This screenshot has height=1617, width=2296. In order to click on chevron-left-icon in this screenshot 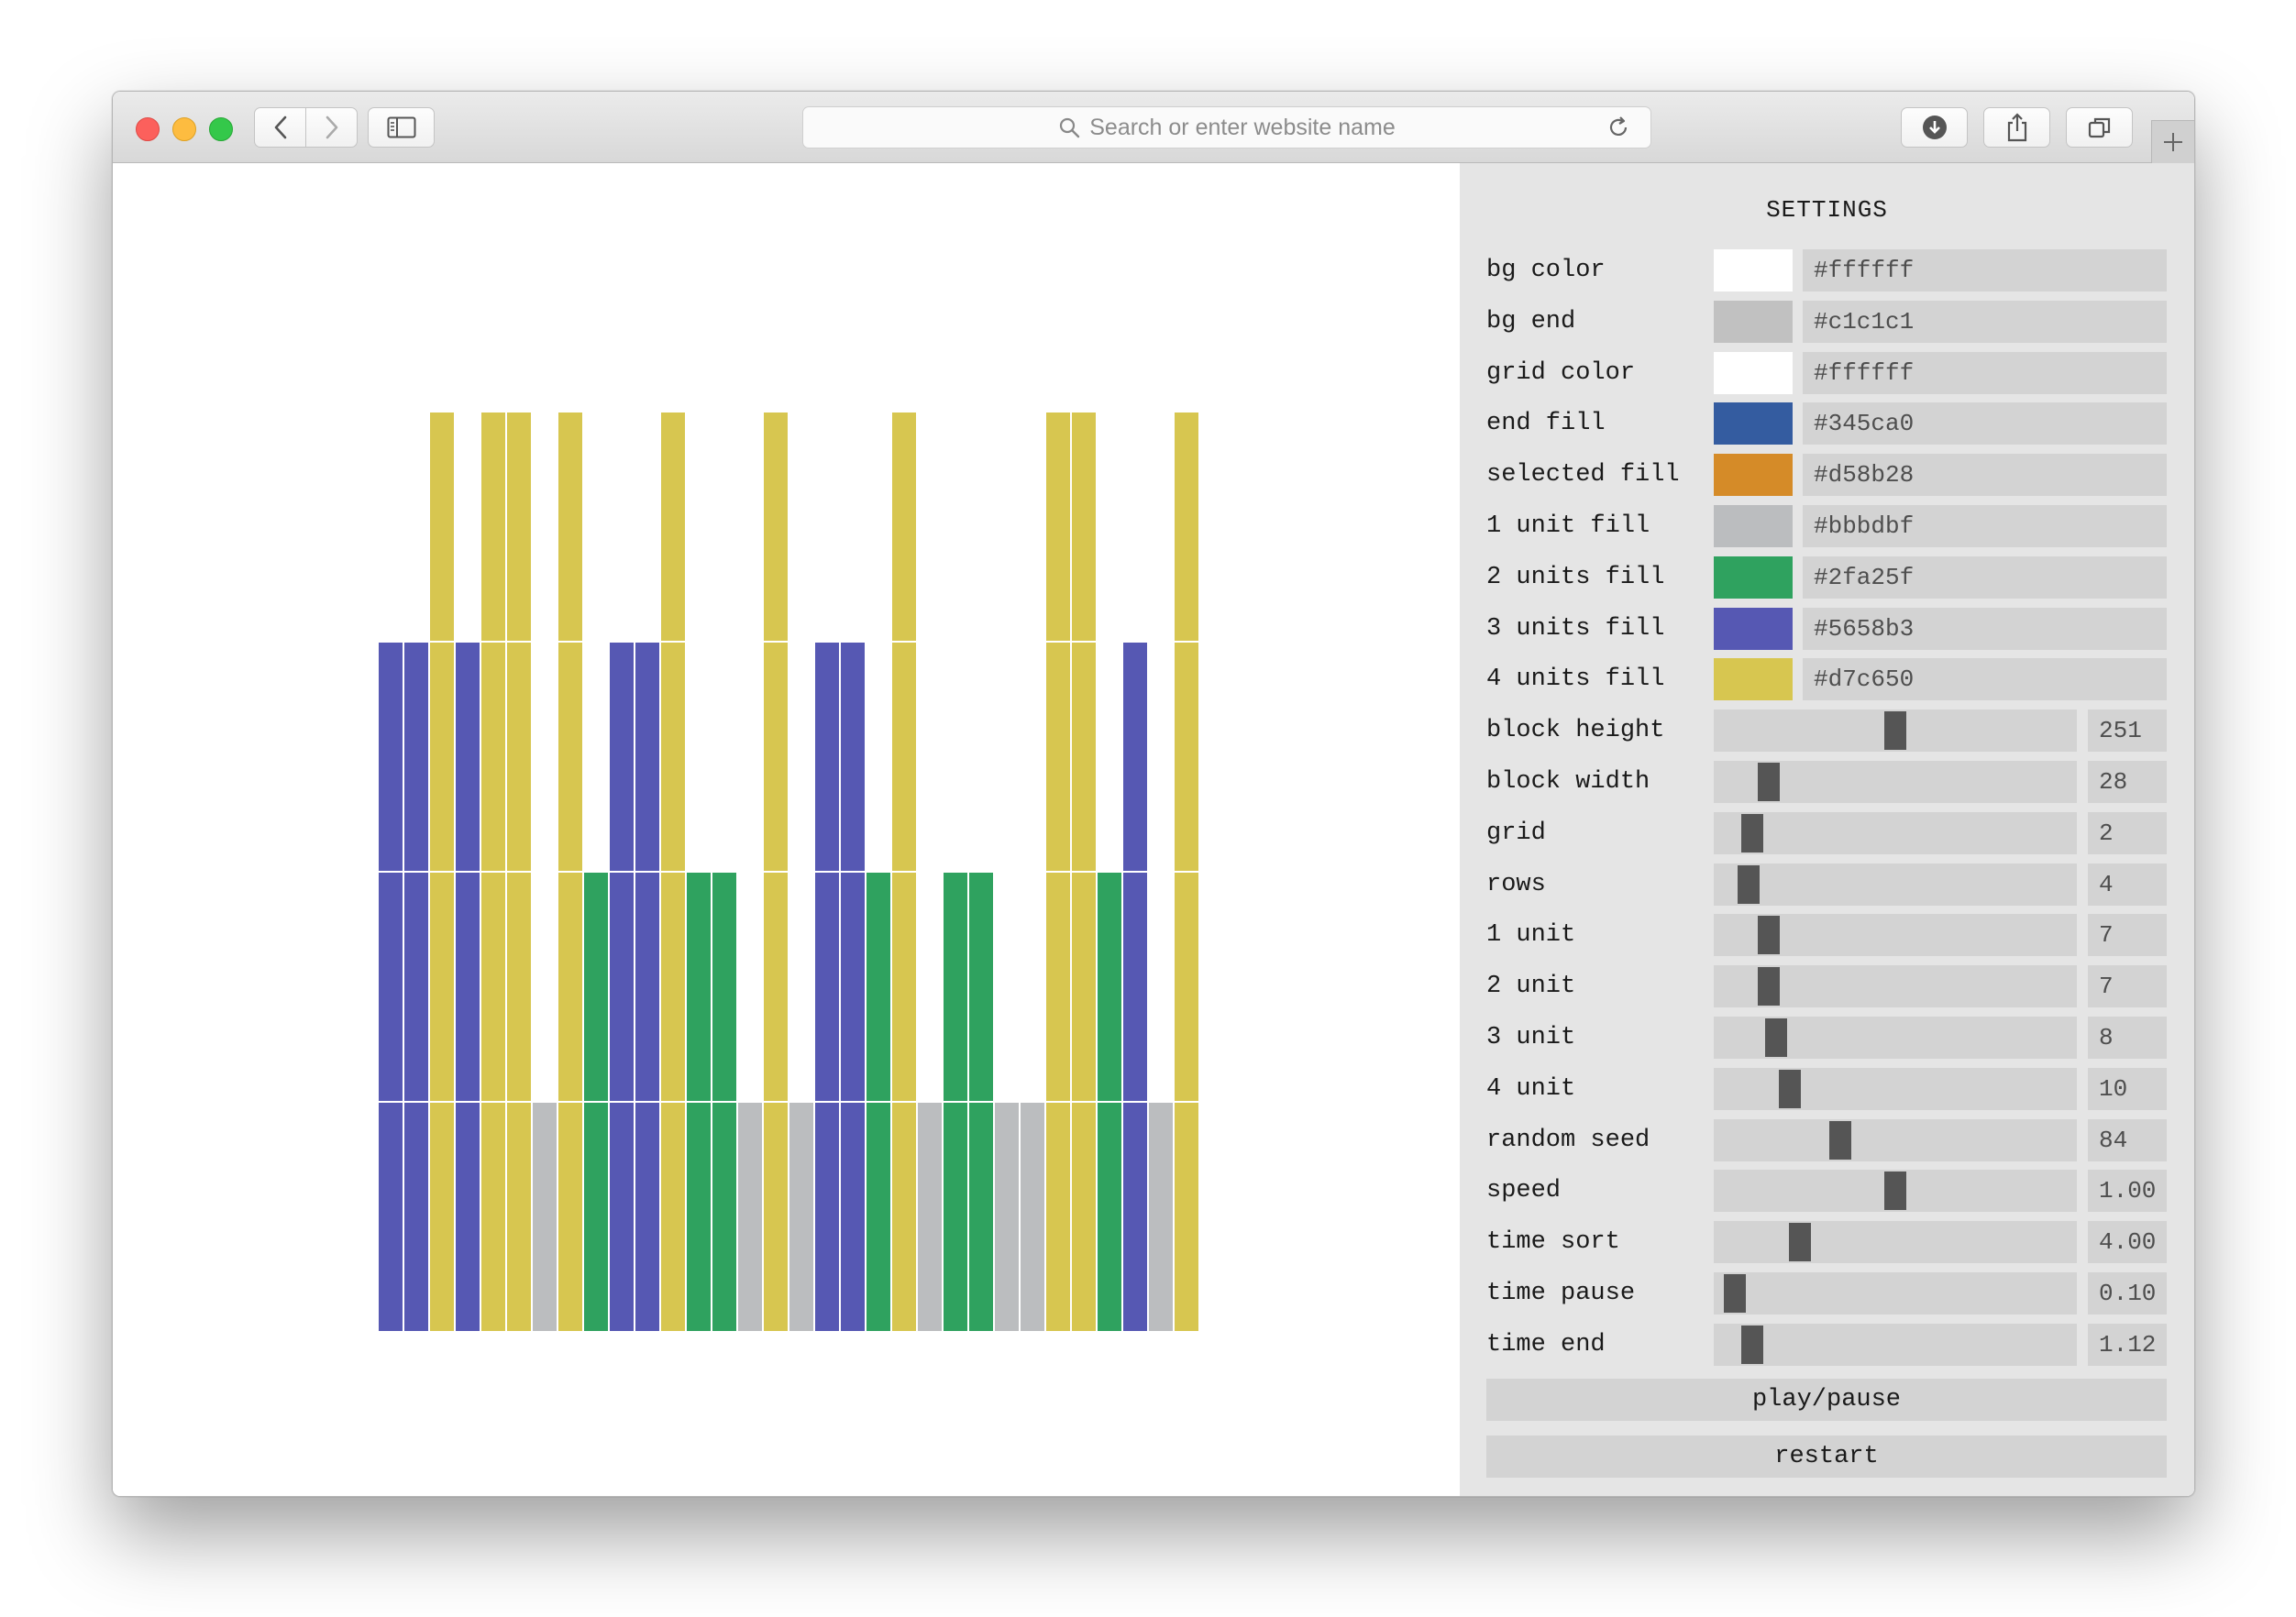, I will do `click(280, 127)`.